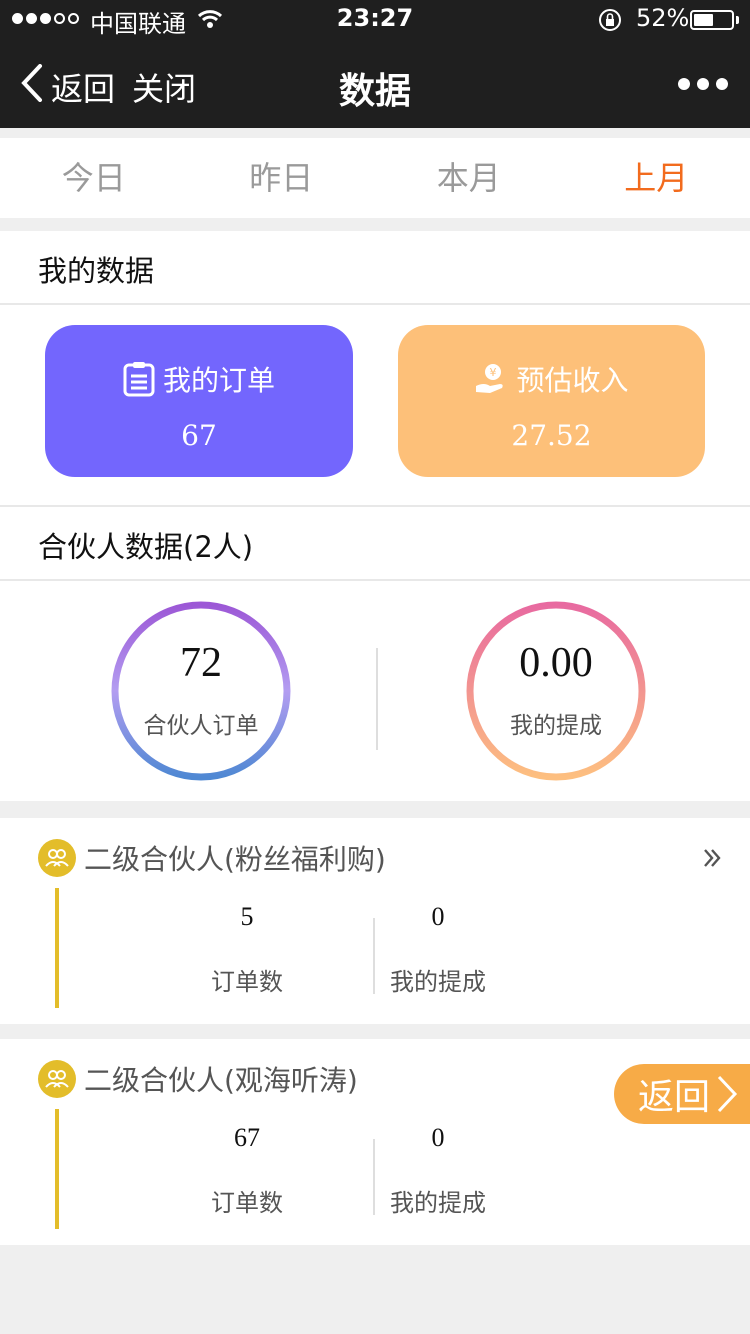 The width and height of the screenshot is (750, 1334). I want to click on my-commission-value: 0.00, so click(556, 663).